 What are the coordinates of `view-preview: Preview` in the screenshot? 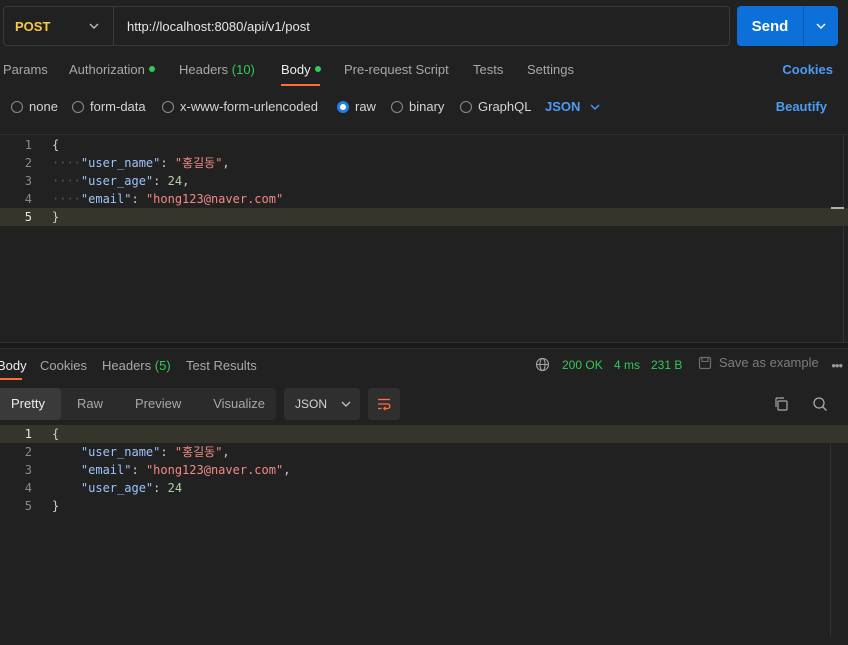 It's located at (158, 404).